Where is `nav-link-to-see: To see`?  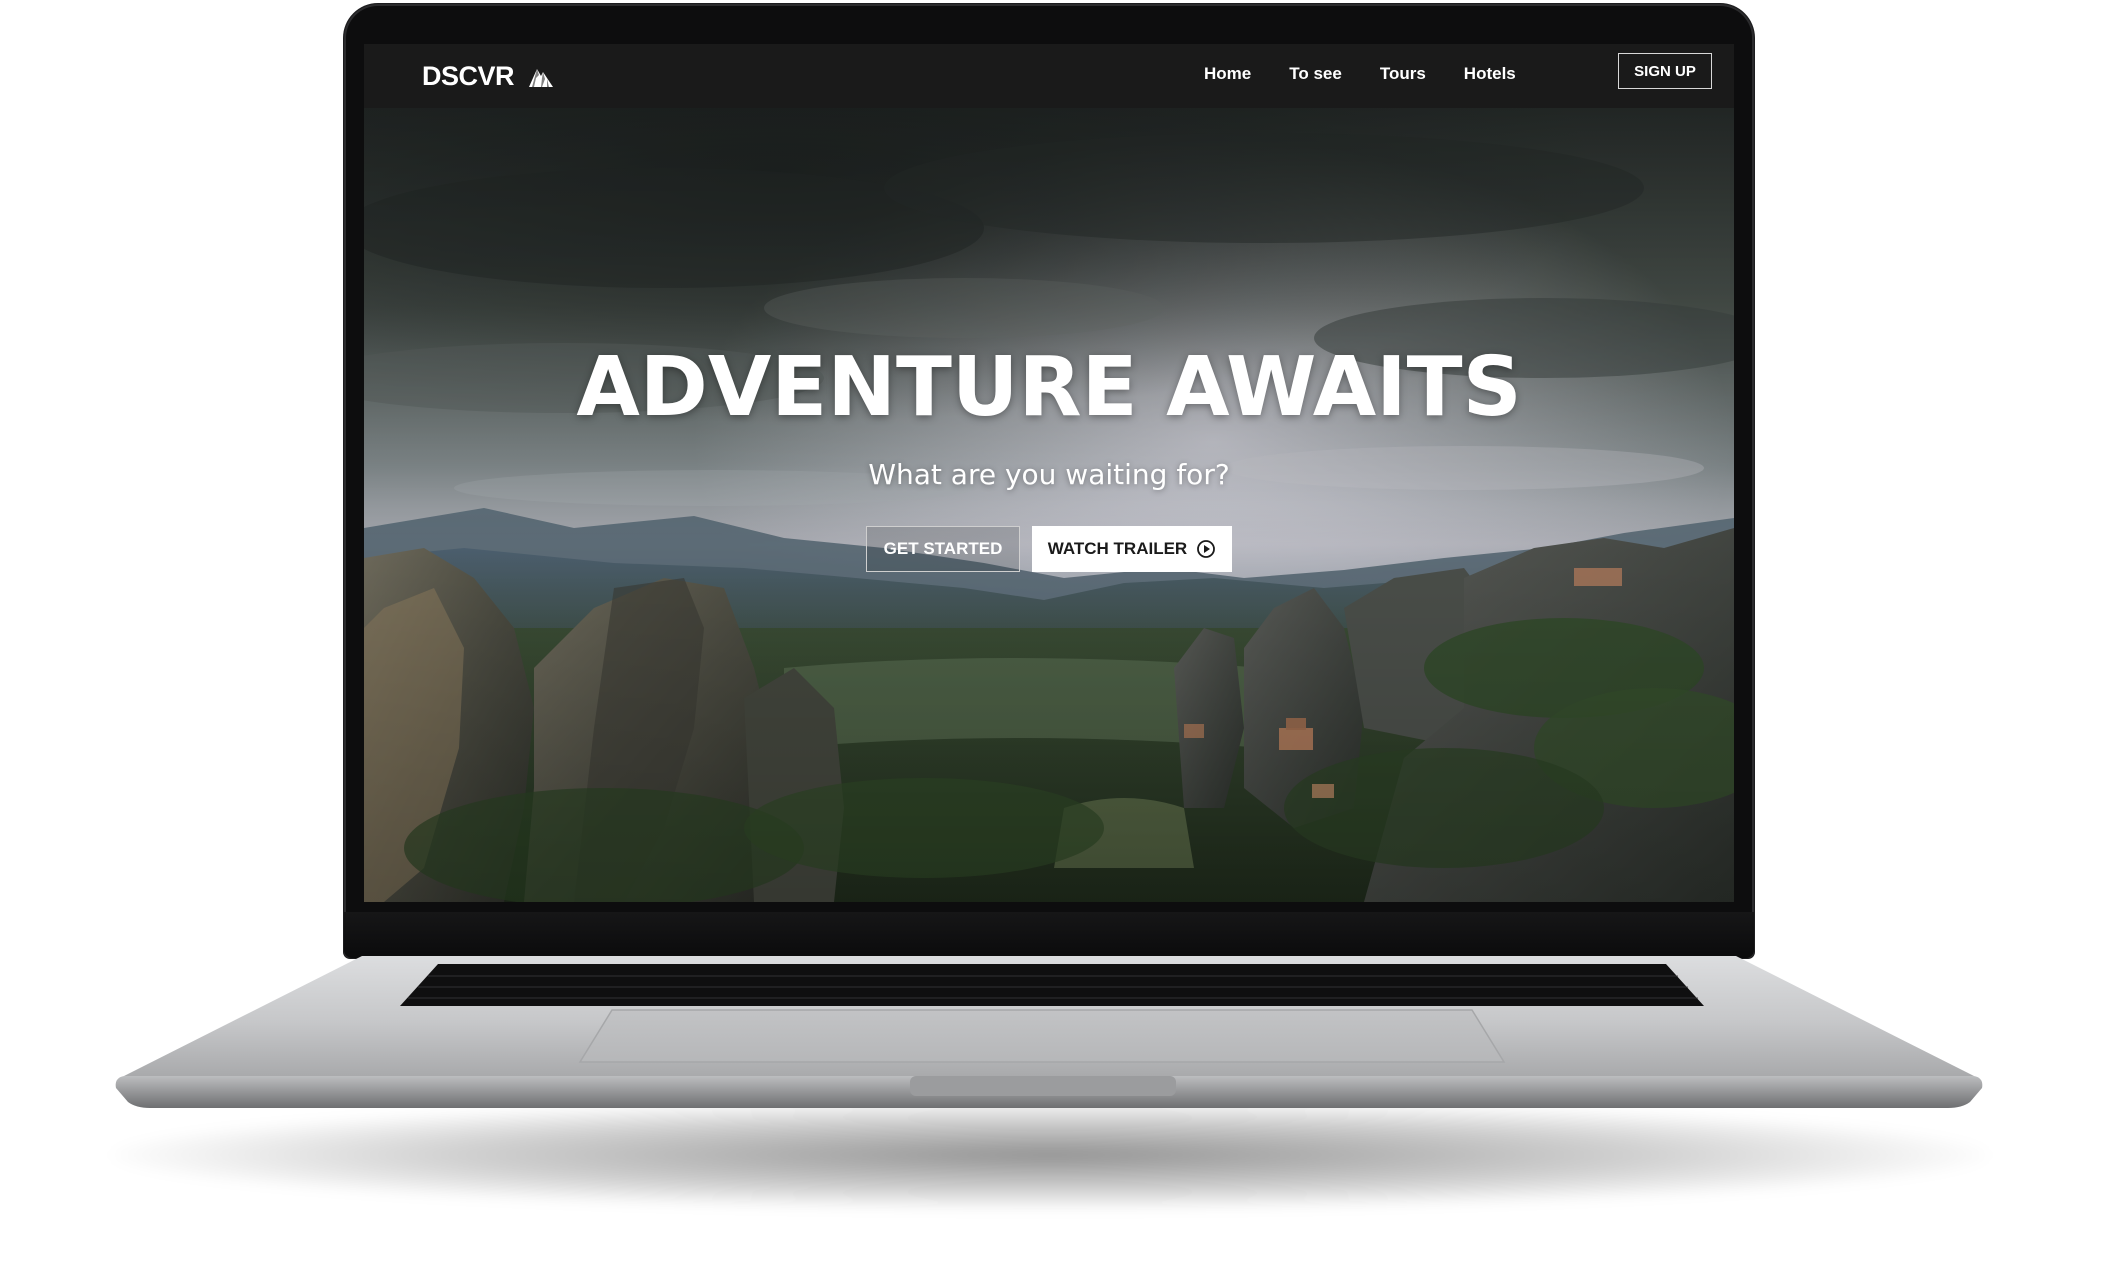
nav-link-to-see: To see is located at coordinates (1315, 74).